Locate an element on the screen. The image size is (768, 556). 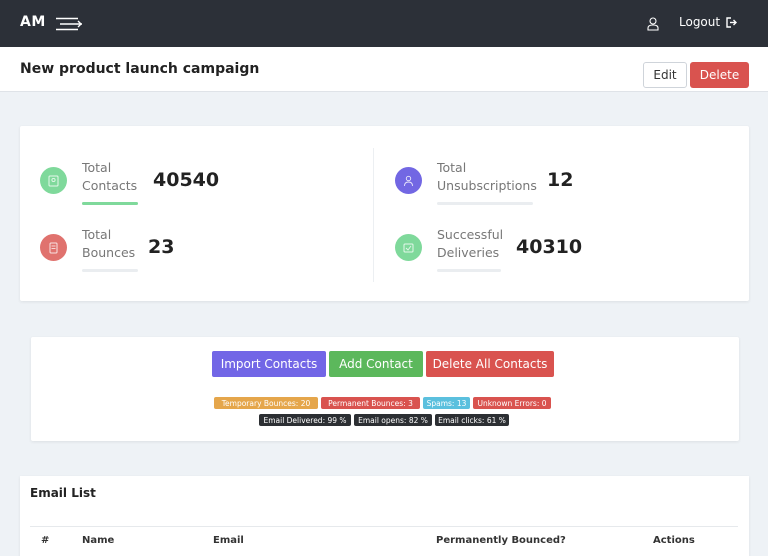
stat-value: 12 is located at coordinates (560, 180).